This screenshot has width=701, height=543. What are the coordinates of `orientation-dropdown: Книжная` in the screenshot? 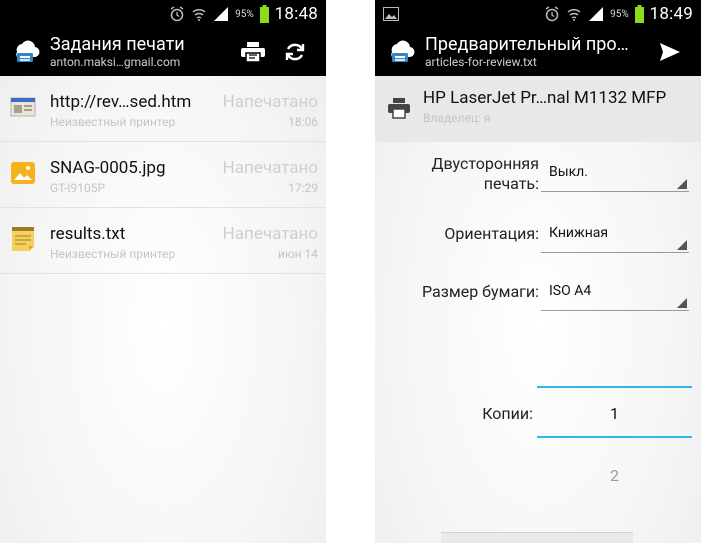 It's located at (615, 233).